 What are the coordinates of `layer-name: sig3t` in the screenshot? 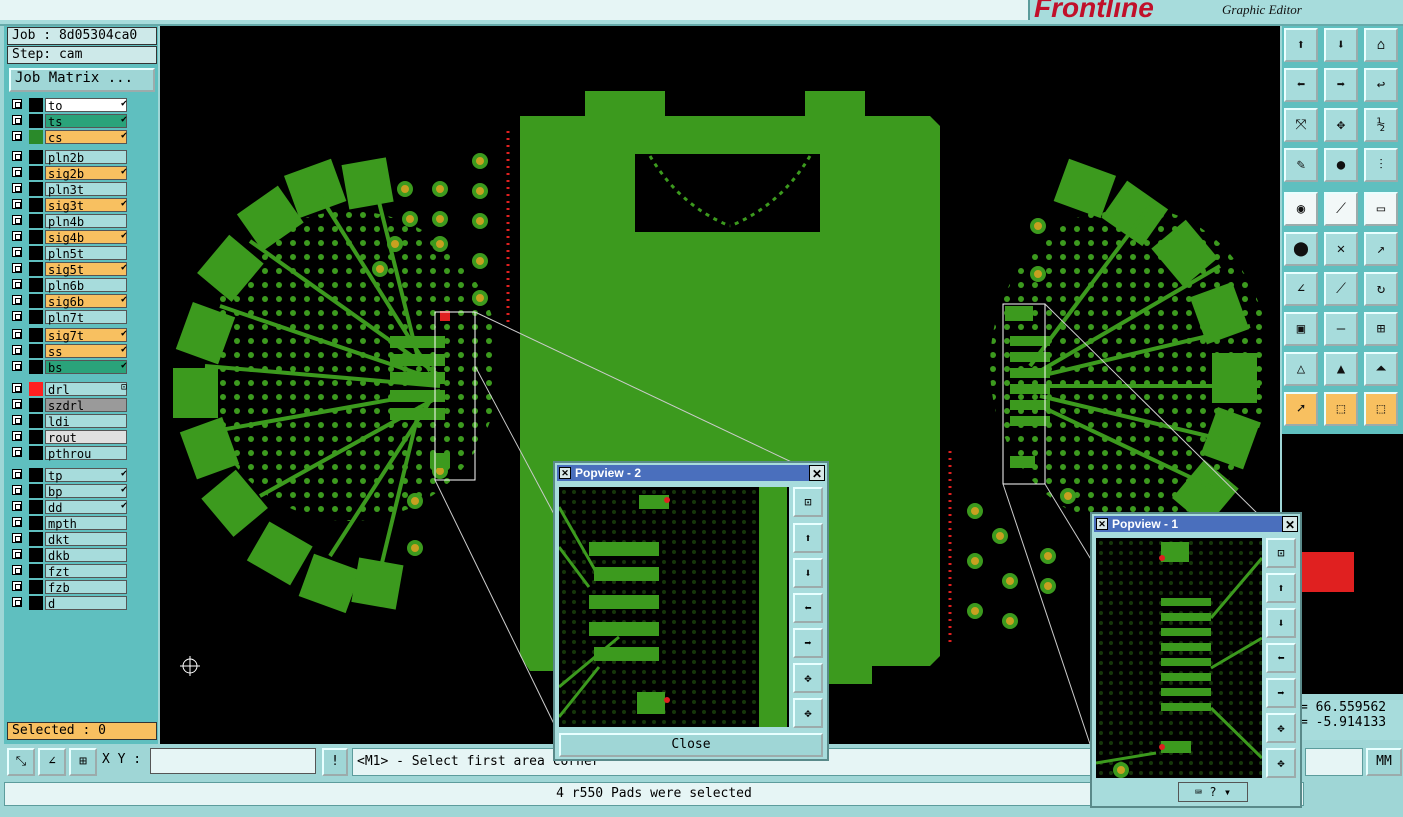 It's located at (86, 205).